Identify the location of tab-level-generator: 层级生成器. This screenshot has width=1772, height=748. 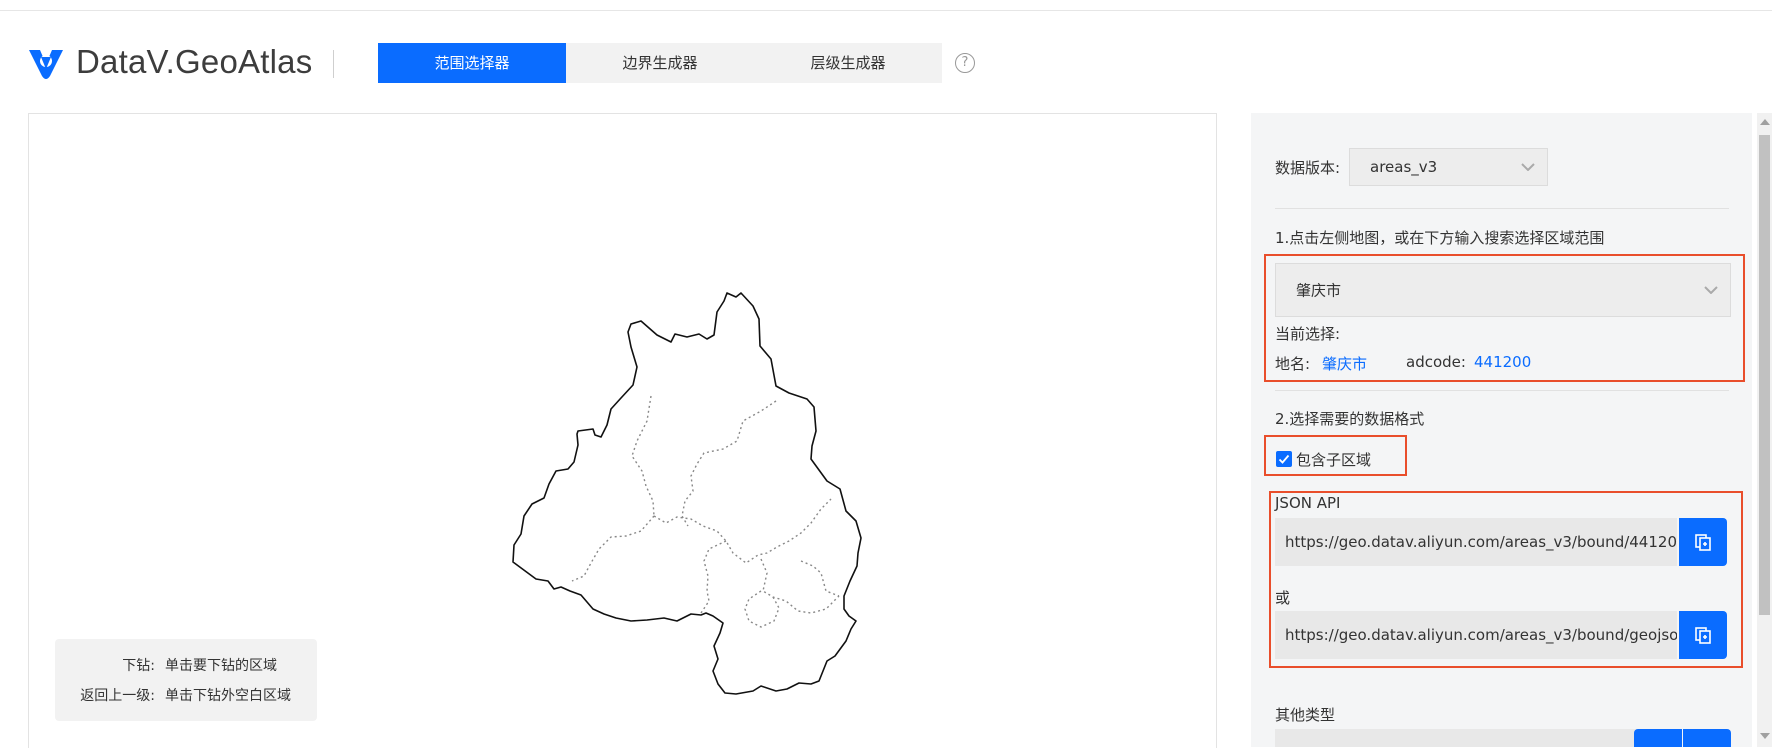
(848, 63).